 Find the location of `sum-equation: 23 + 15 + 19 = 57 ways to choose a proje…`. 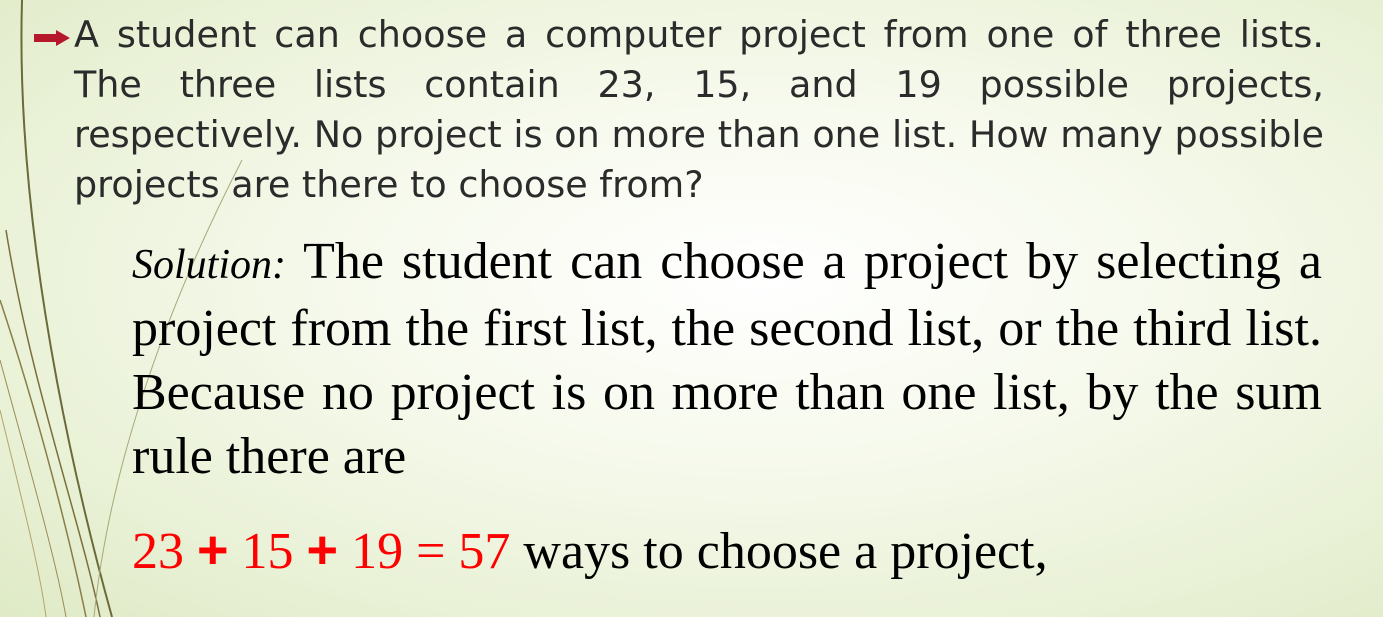

sum-equation: 23 + 15 + 19 = 57 ways to choose a proje… is located at coordinates (732, 551).